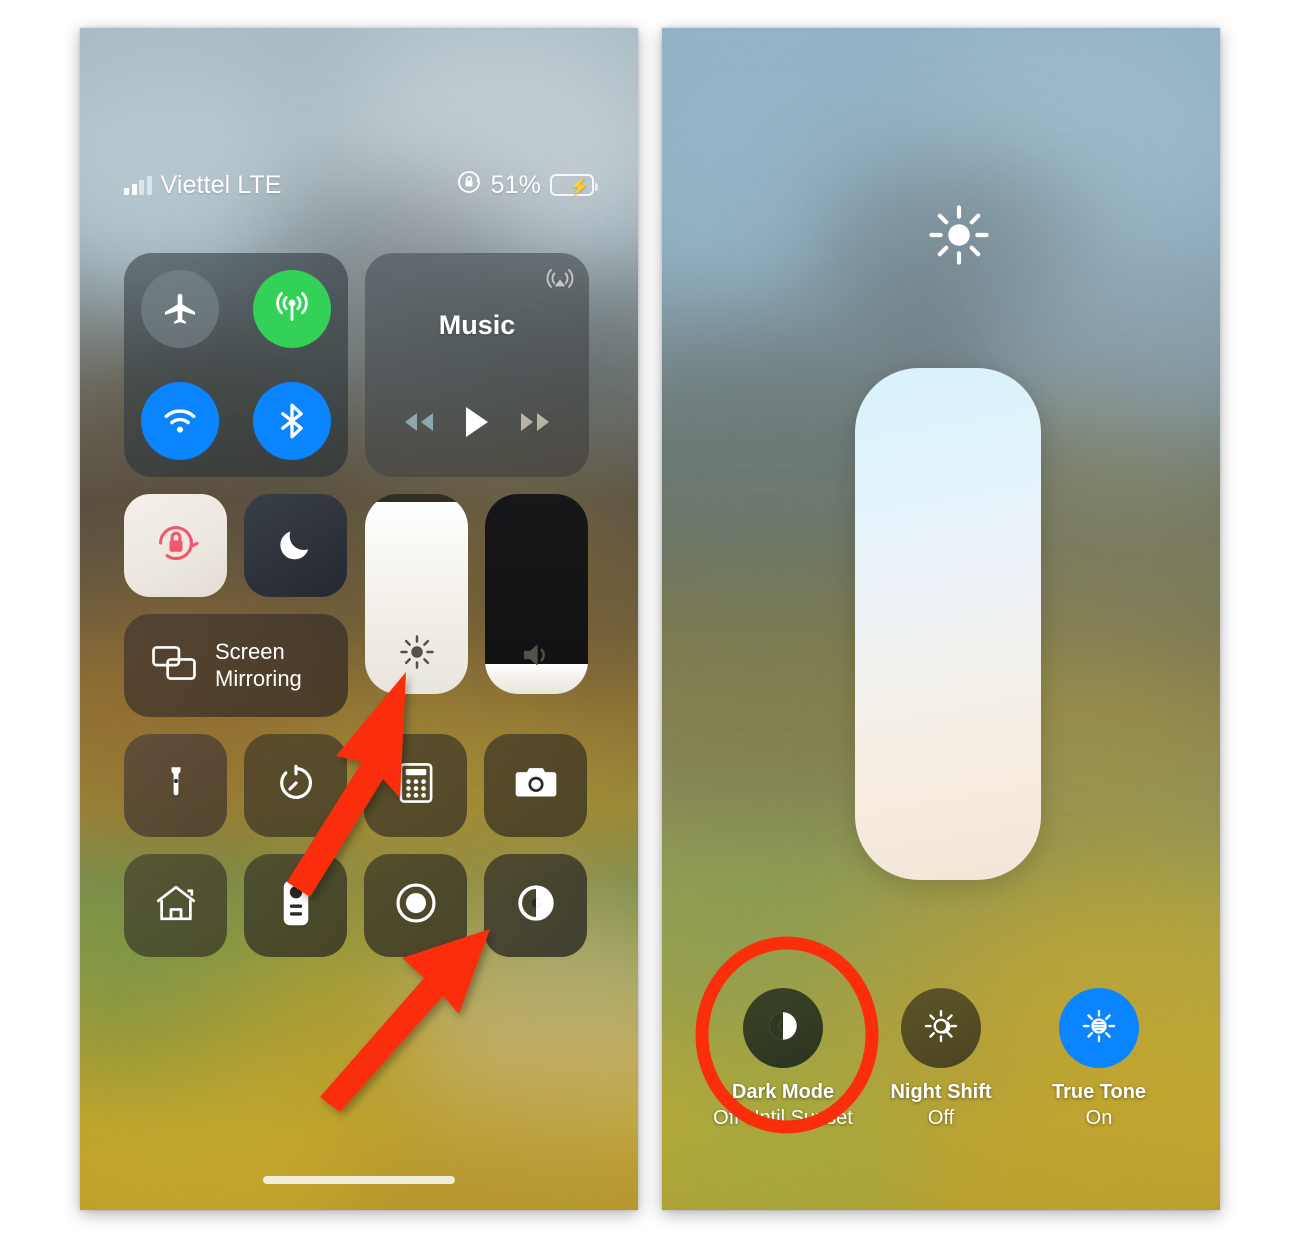 Image resolution: width=1300 pixels, height=1238 pixels. I want to click on true-tone-option: True Tone On, so click(1099, 1059).